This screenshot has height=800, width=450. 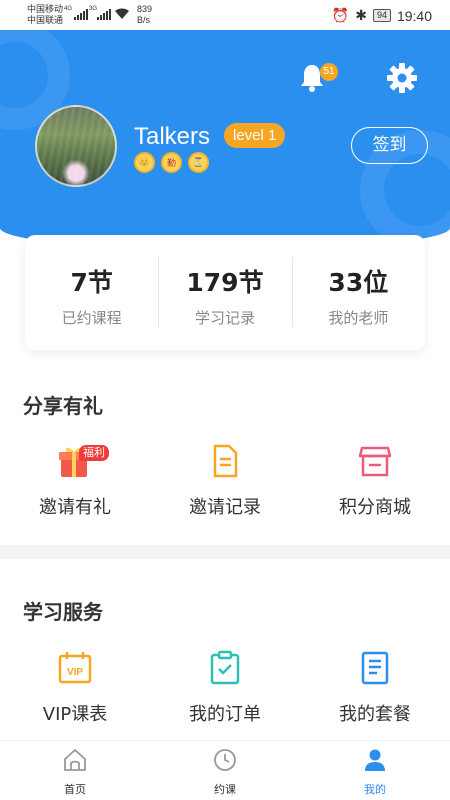 What do you see at coordinates (375, 461) in the screenshot?
I see `shop-icon` at bounding box center [375, 461].